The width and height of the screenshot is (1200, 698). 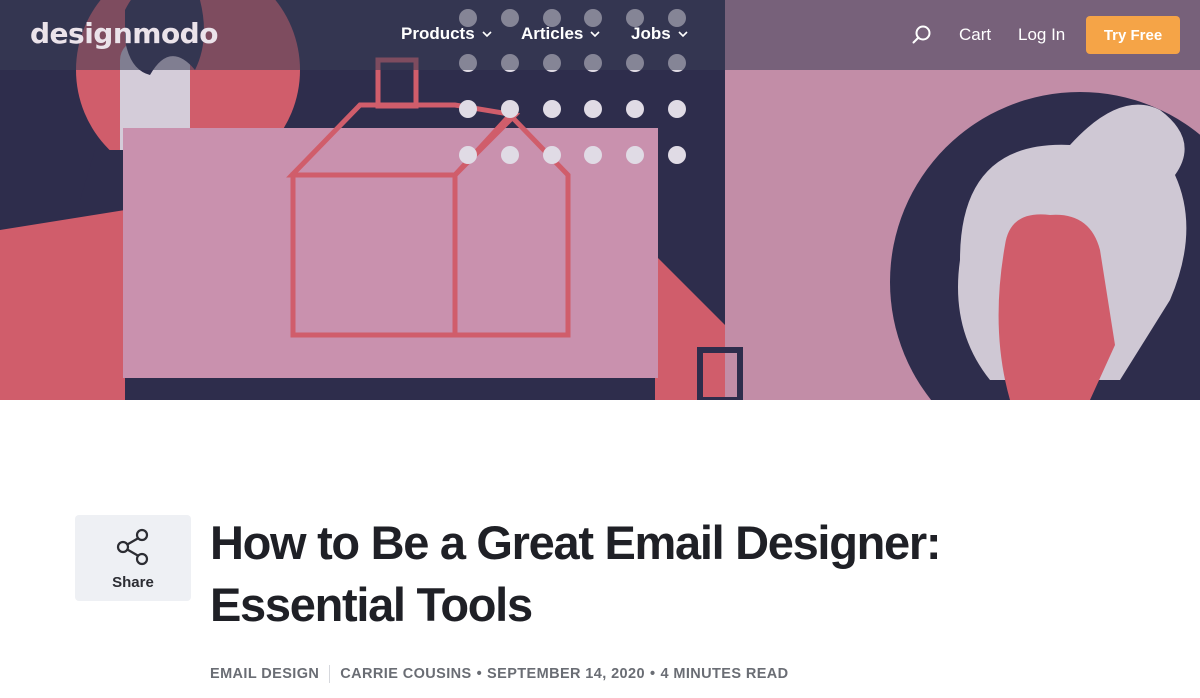 I want to click on read-time: 4 MINUTES READ, so click(x=724, y=674).